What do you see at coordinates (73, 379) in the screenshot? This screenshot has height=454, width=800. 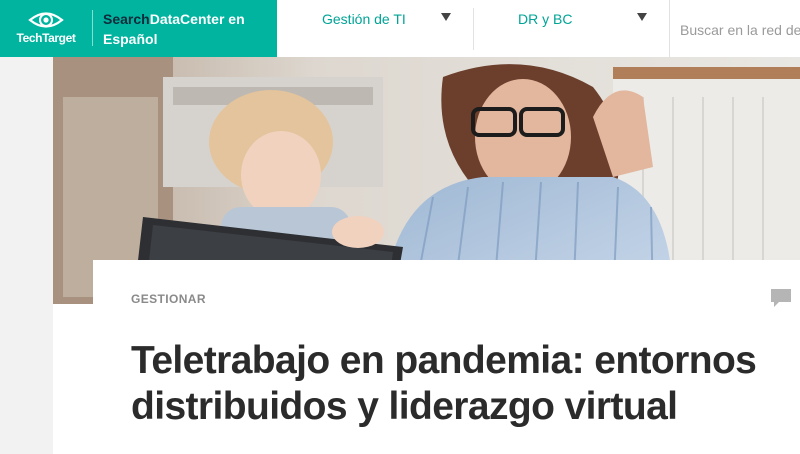 I see `left-gutter` at bounding box center [73, 379].